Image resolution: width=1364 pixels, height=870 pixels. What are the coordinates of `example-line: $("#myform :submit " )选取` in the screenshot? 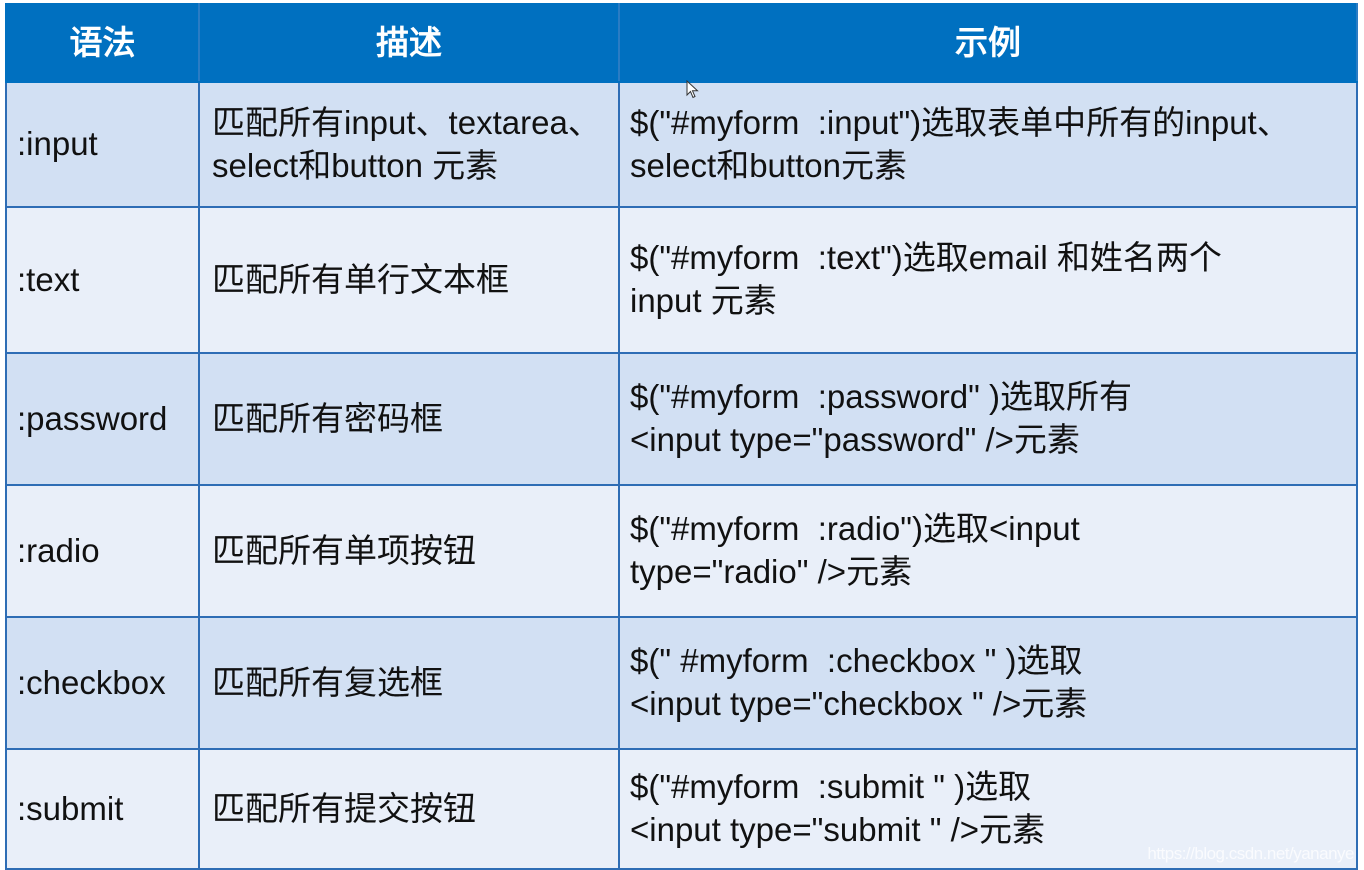 It's located at (831, 787).